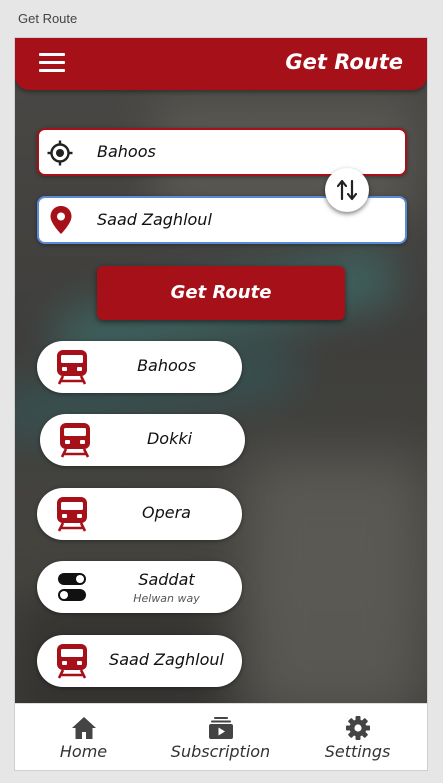 This screenshot has width=443, height=783. I want to click on station-item: Dokki, so click(142, 440).